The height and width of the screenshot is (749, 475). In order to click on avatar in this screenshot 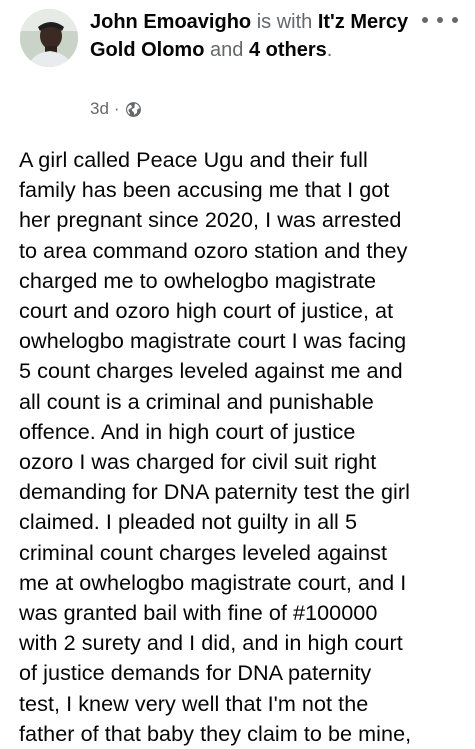, I will do `click(49, 38)`.